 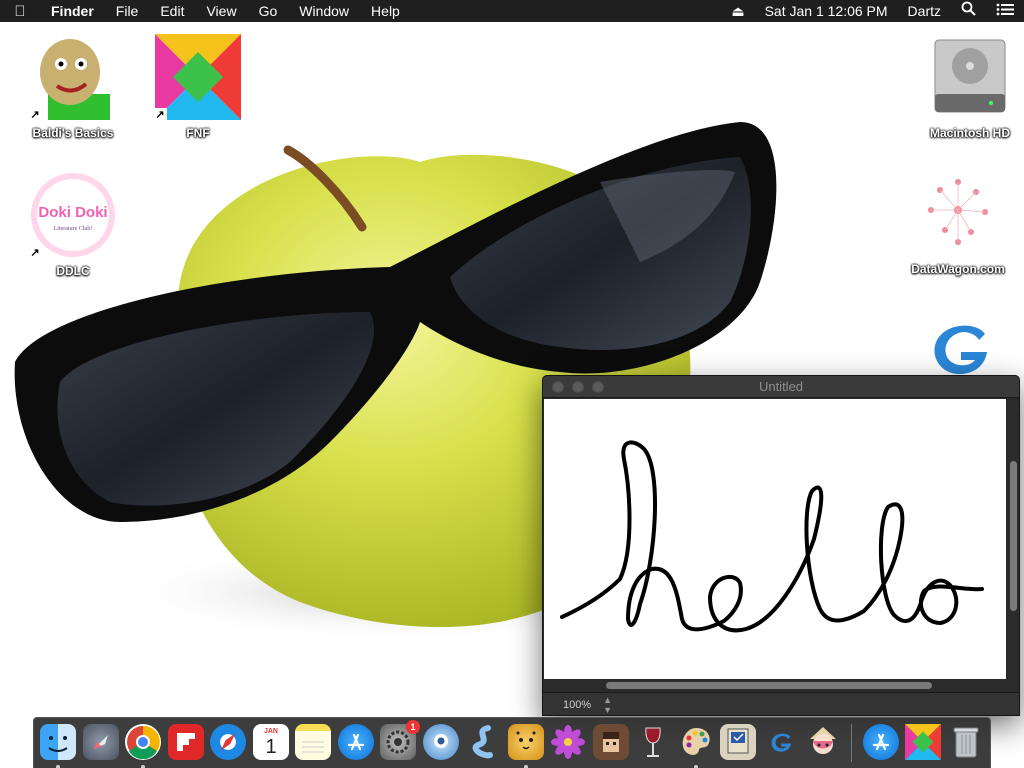 What do you see at coordinates (738, 742) in the screenshot?
I see `classic-mac-icon` at bounding box center [738, 742].